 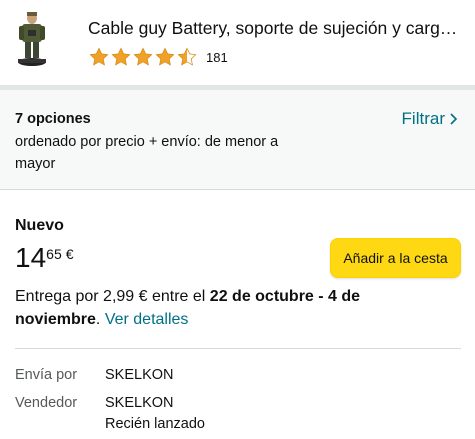 What do you see at coordinates (53, 119) in the screenshot?
I see `options-count: 7 opciones` at bounding box center [53, 119].